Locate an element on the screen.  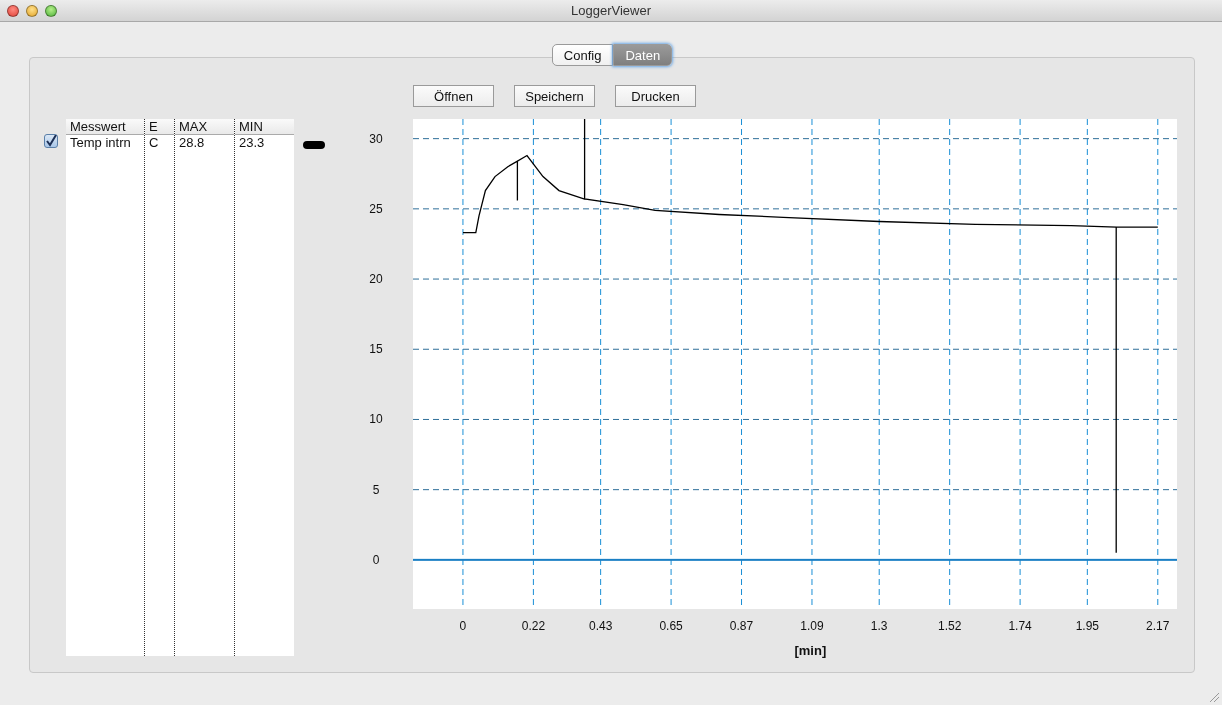
y-tick-label: 30 is located at coordinates (376, 138).